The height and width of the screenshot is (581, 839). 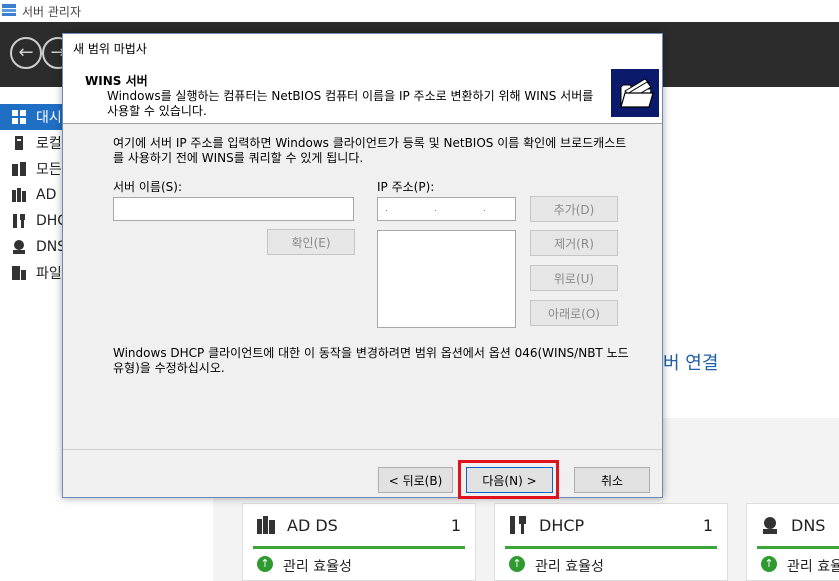 What do you see at coordinates (31, 169) in the screenshot?
I see `sidebar-item-all-servers: 모든 서버` at bounding box center [31, 169].